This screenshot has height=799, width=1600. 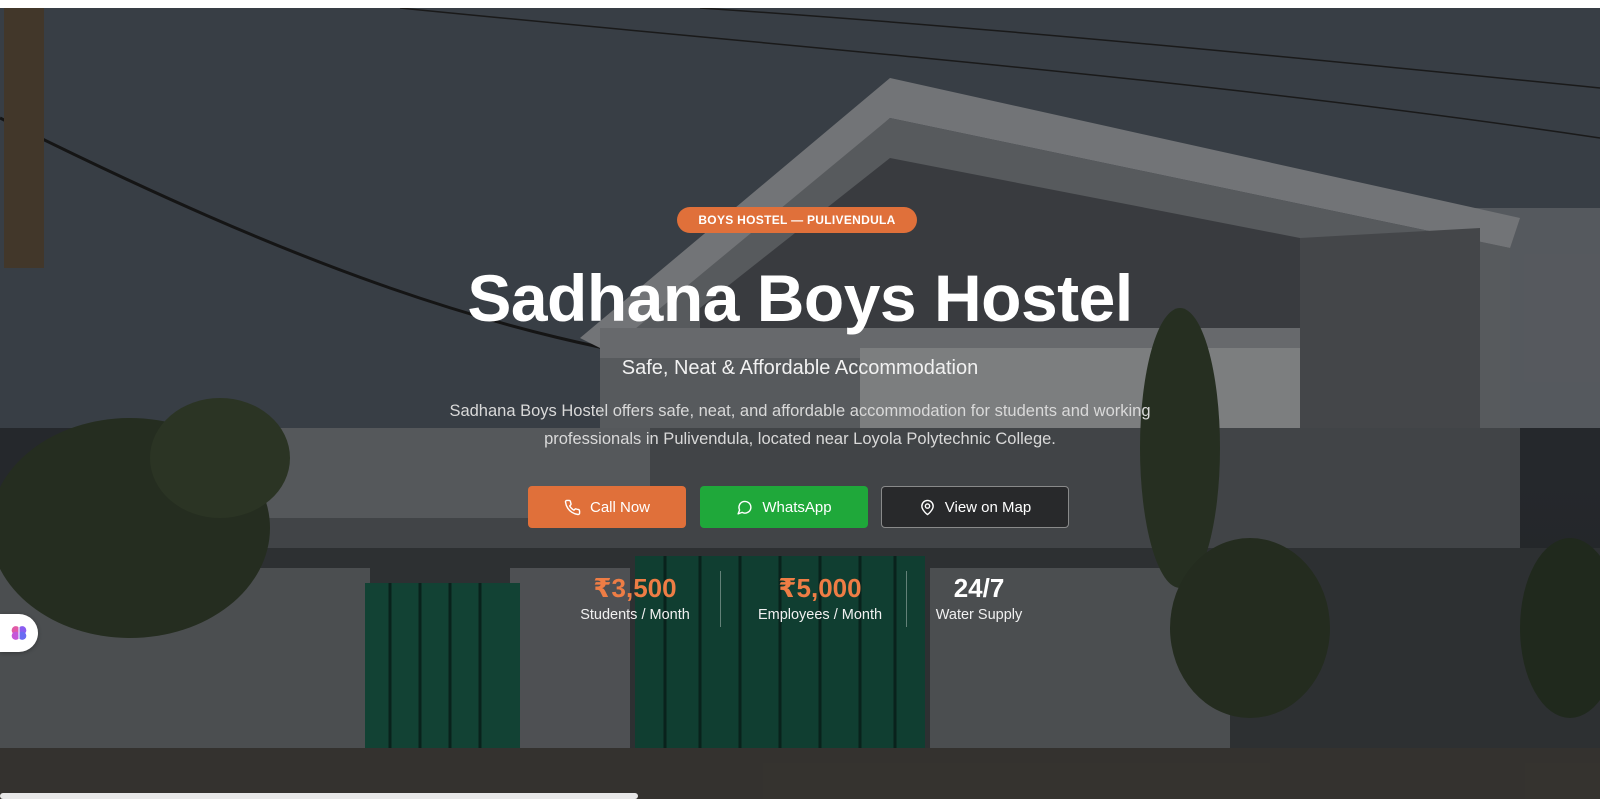 What do you see at coordinates (744, 507) in the screenshot?
I see `whatsapp-icon` at bounding box center [744, 507].